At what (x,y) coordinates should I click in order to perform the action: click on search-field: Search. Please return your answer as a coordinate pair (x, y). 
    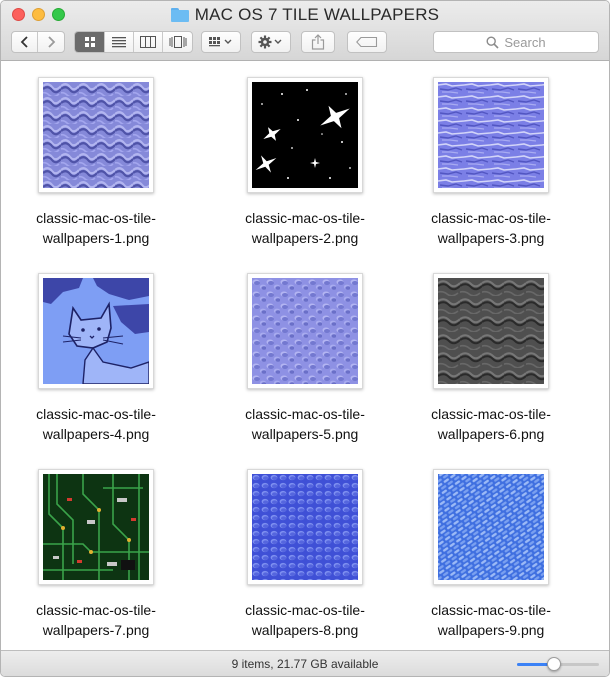
    Looking at the image, I should click on (516, 42).